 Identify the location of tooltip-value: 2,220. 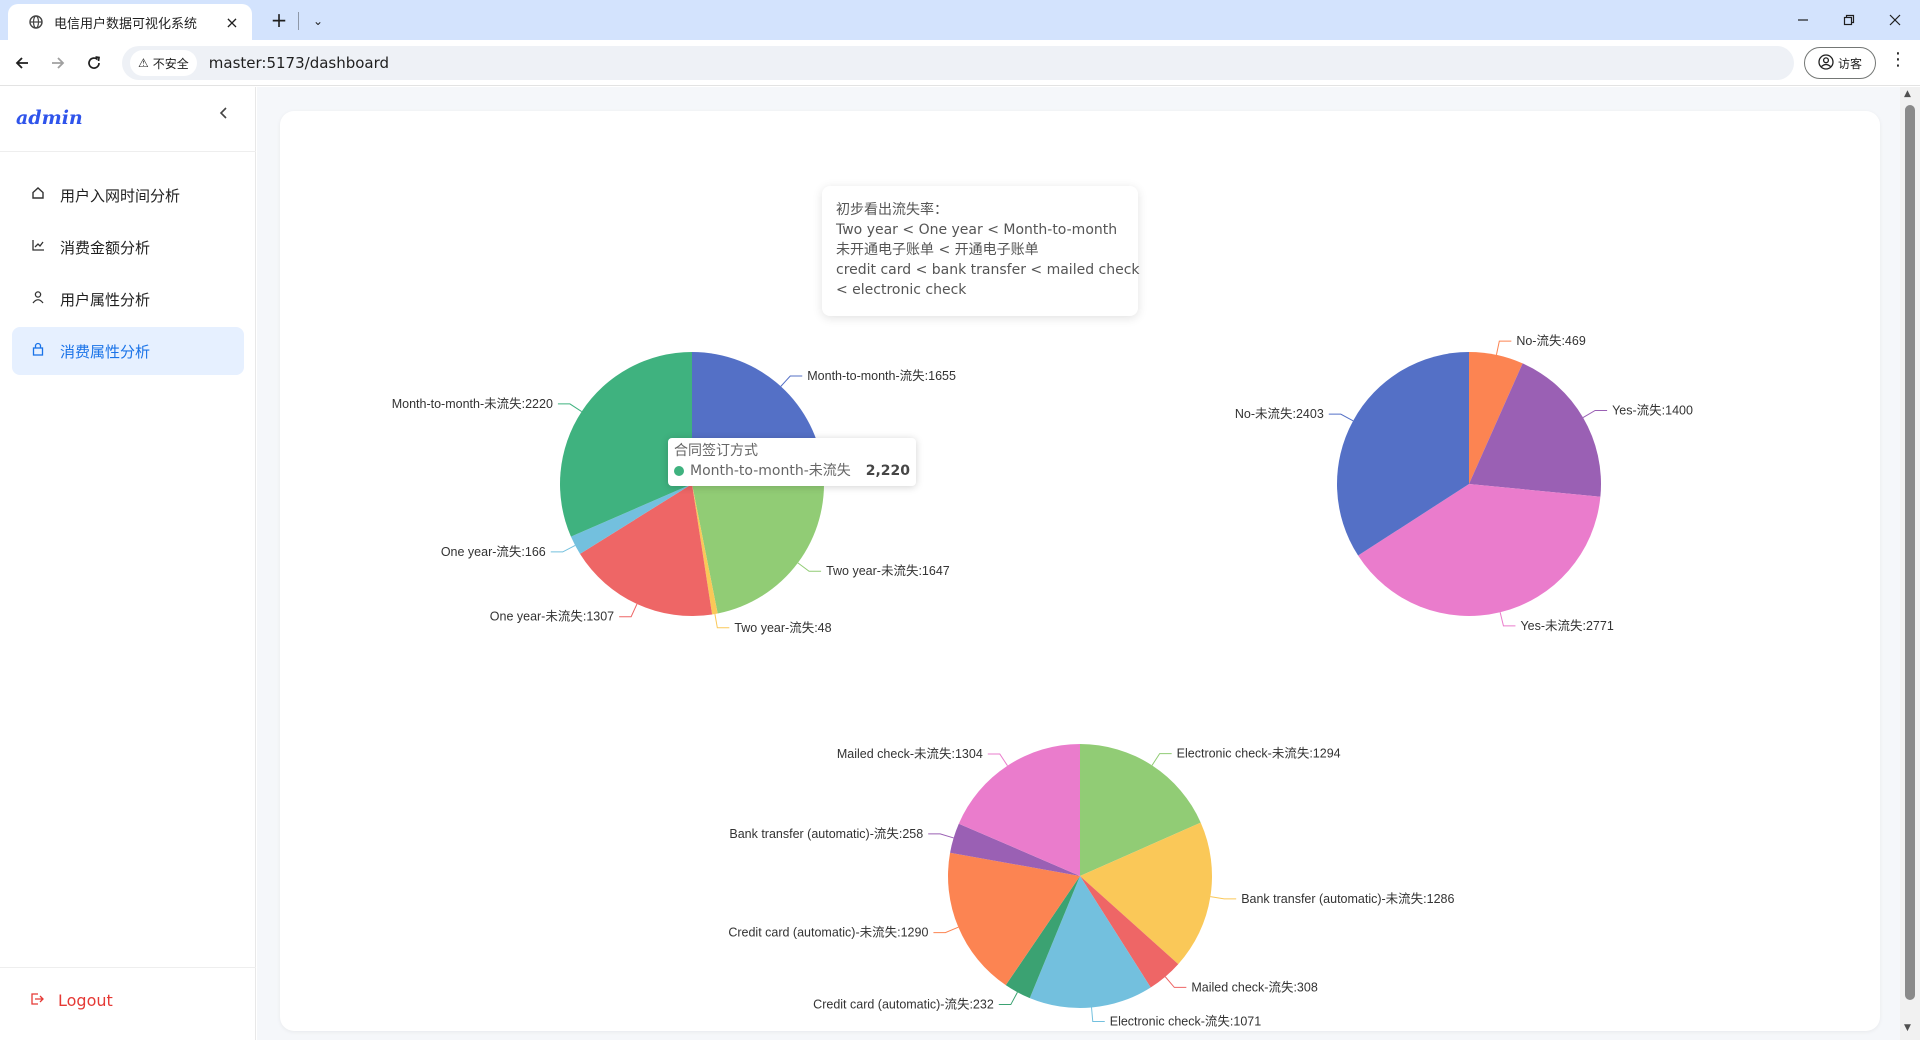
(887, 471).